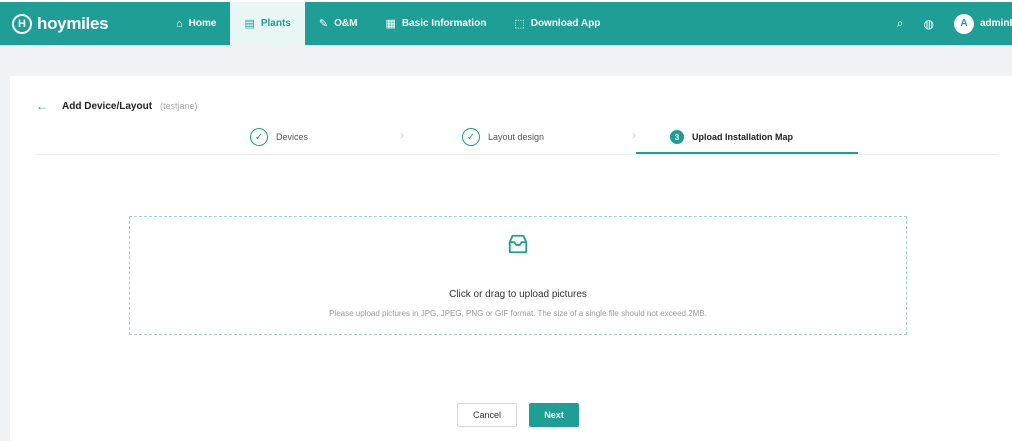 The height and width of the screenshot is (441, 1012). I want to click on home-icon: ⌂, so click(179, 23).